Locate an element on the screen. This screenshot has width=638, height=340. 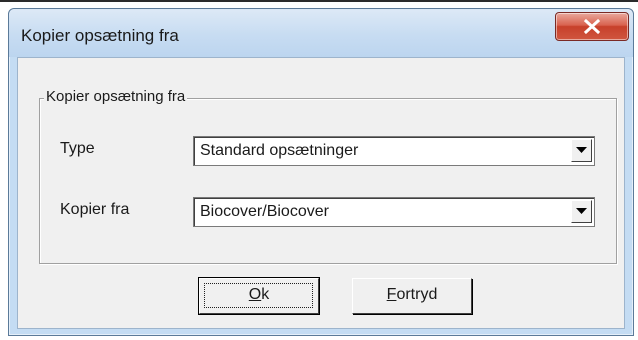
cancel-mnemonic: F is located at coordinates (391, 294).